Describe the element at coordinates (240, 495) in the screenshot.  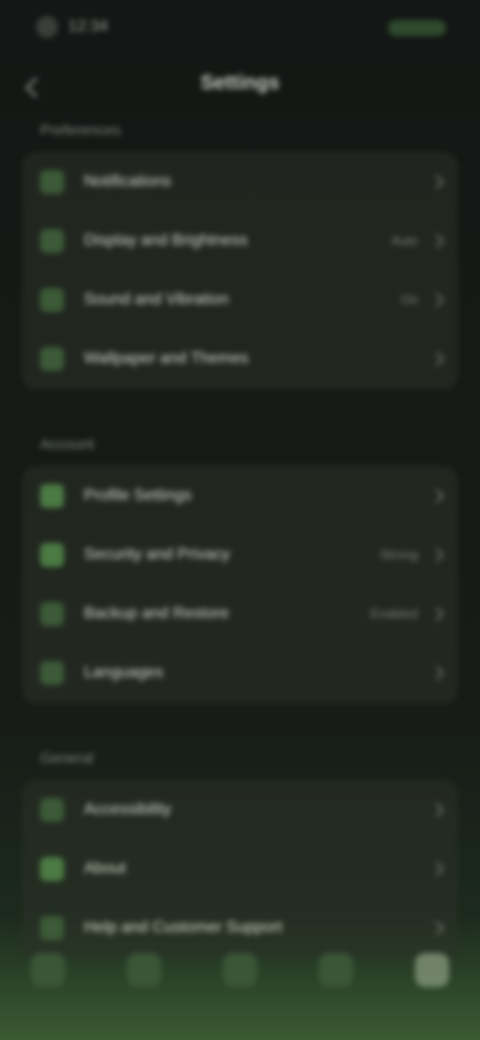
I see `settings-row-profile: Profile Settings` at that location.